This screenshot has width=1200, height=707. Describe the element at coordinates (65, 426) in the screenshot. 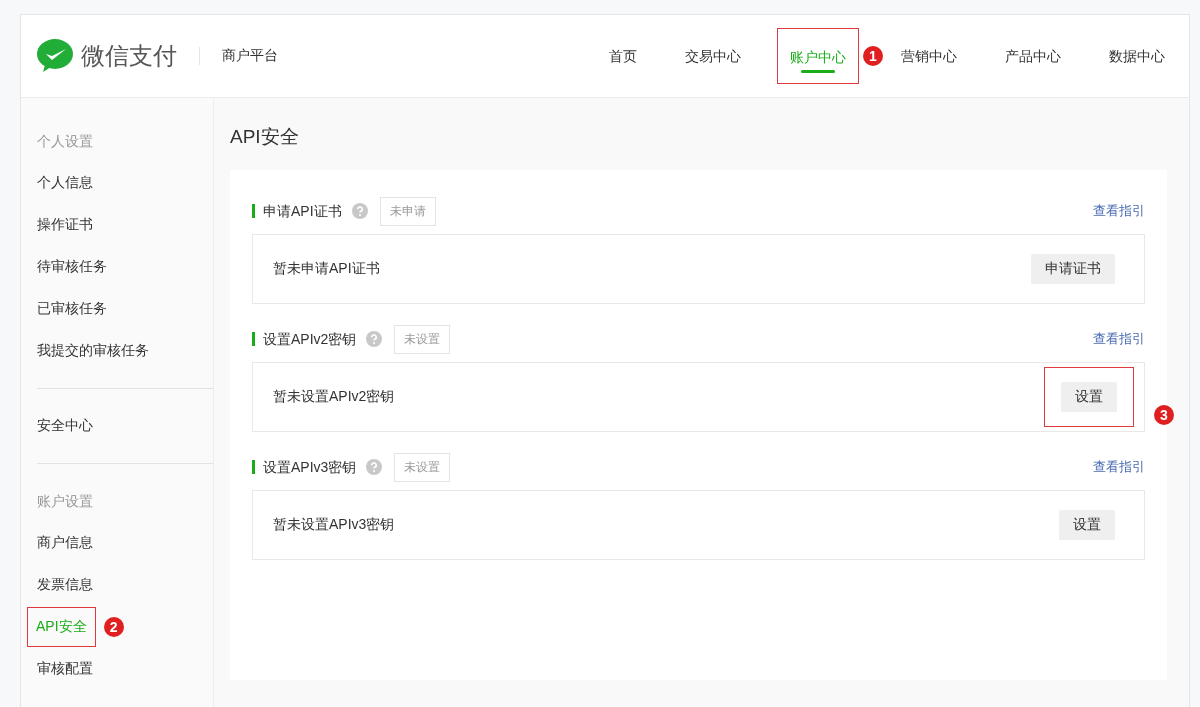

I see `sidebar-item: 安全中心` at that location.